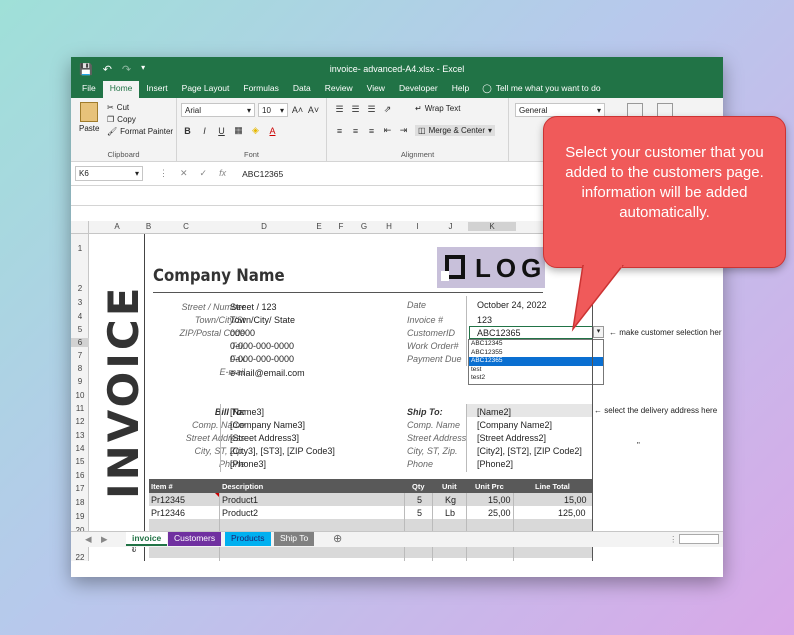  I want to click on column-header: K, so click(492, 226).